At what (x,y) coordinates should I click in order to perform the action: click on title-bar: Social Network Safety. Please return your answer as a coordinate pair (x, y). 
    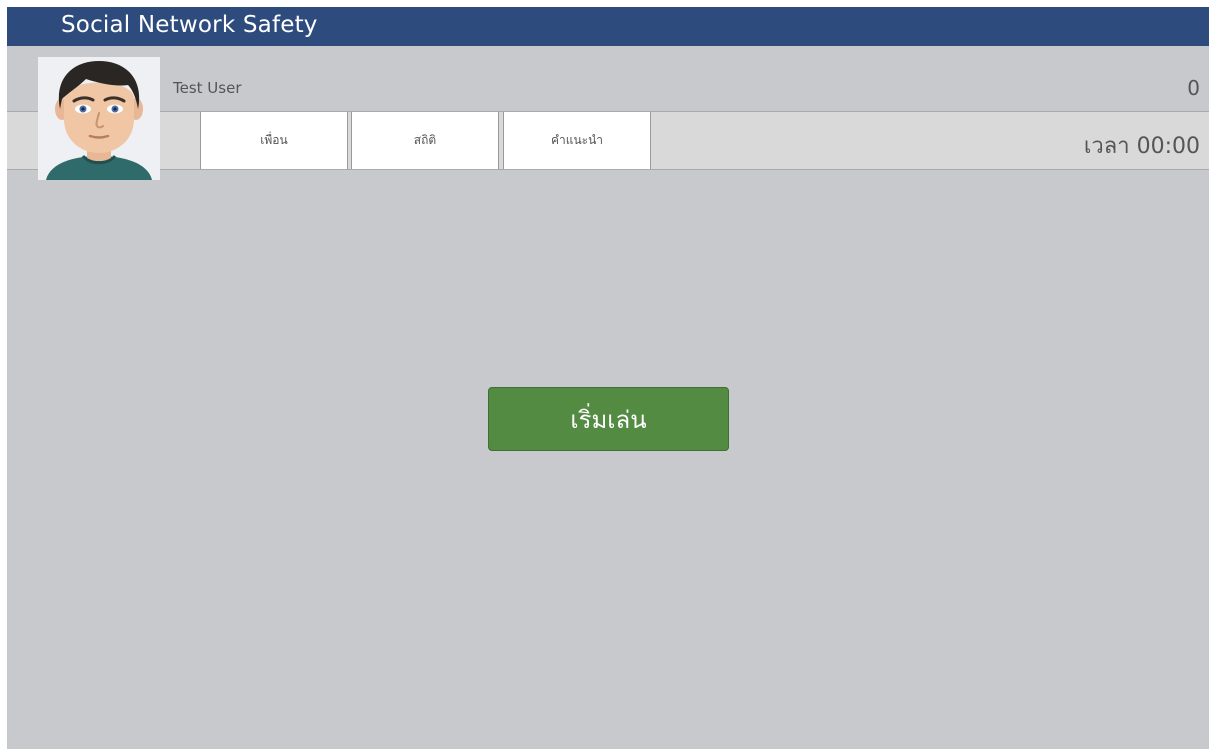
    Looking at the image, I should click on (608, 26).